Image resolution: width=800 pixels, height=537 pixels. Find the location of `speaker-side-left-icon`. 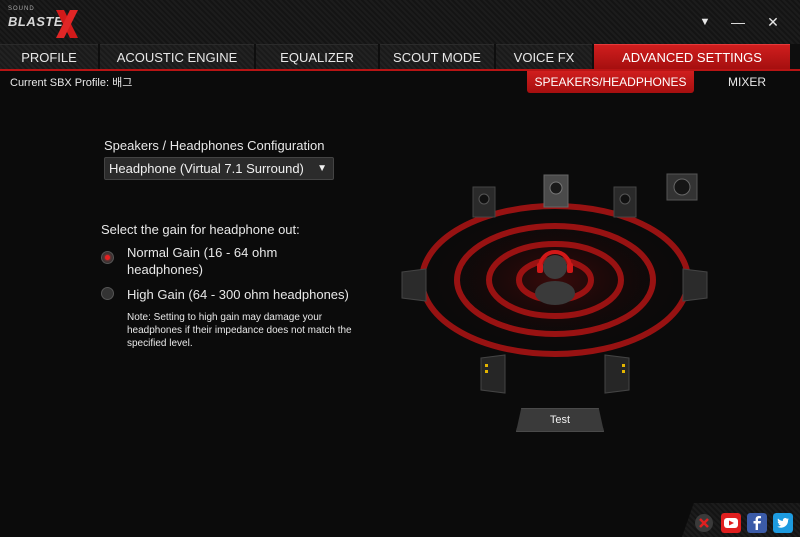

speaker-side-left-icon is located at coordinates (414, 285).